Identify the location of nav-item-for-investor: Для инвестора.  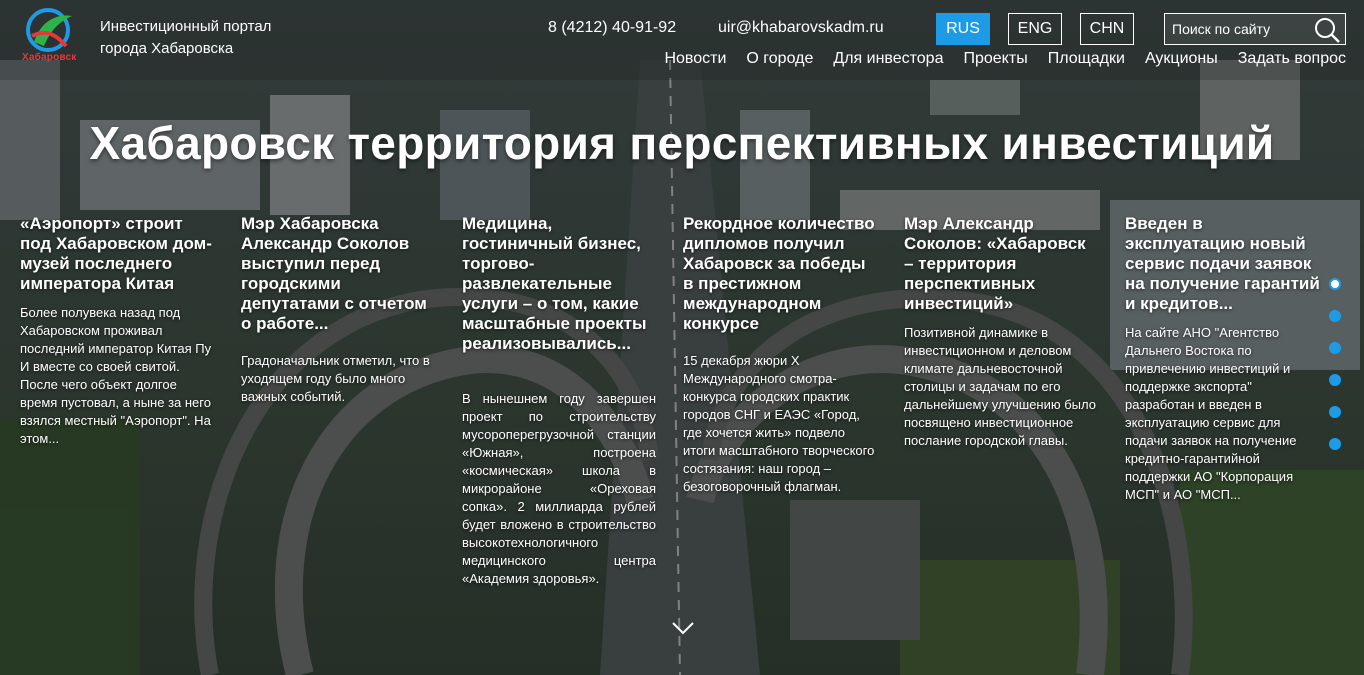
(888, 59).